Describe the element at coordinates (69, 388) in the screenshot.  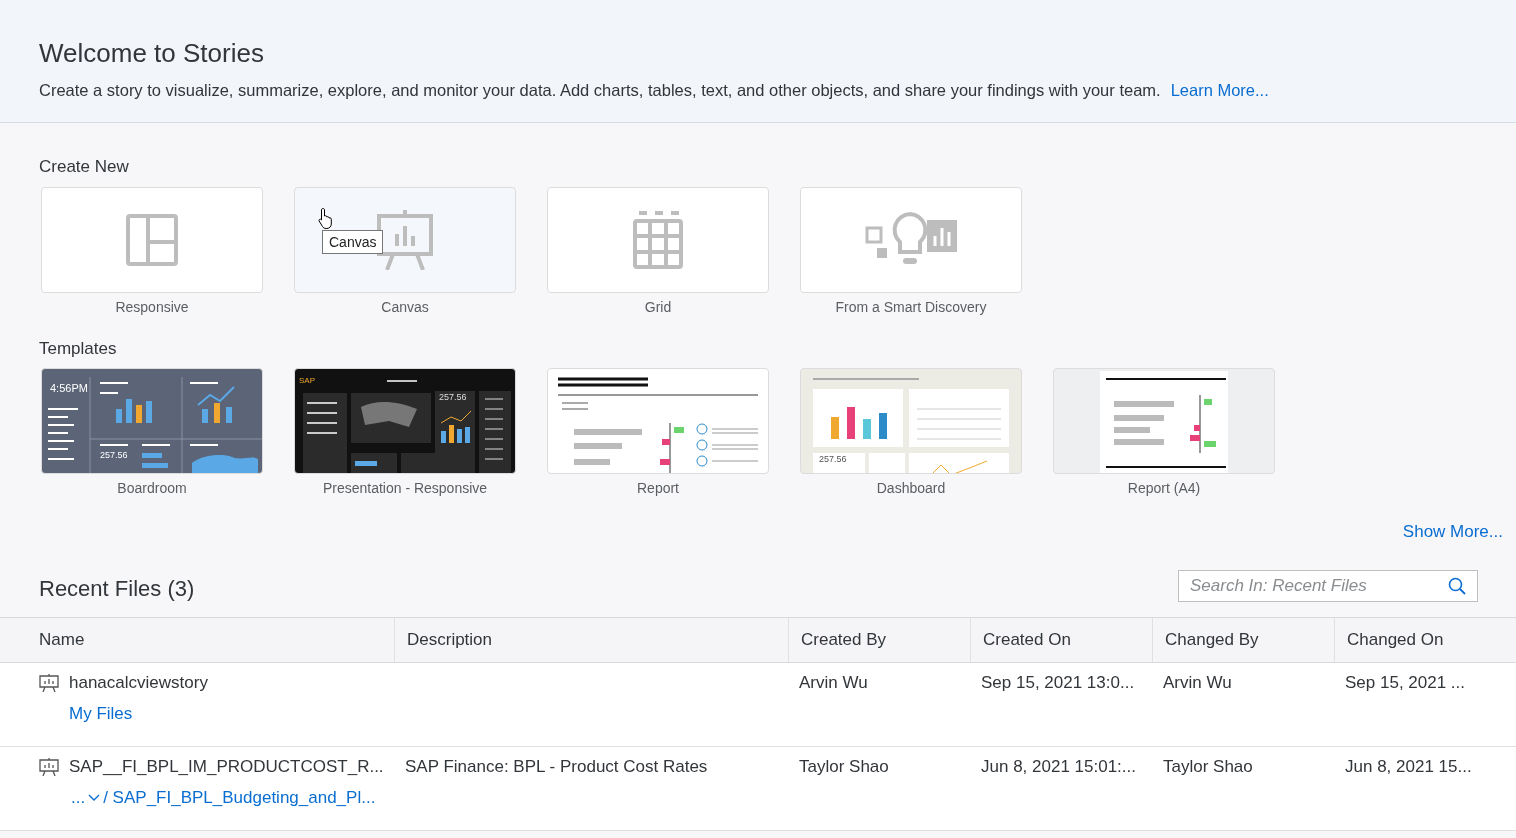
I see `thumbnail-text: 4:56PM` at that location.